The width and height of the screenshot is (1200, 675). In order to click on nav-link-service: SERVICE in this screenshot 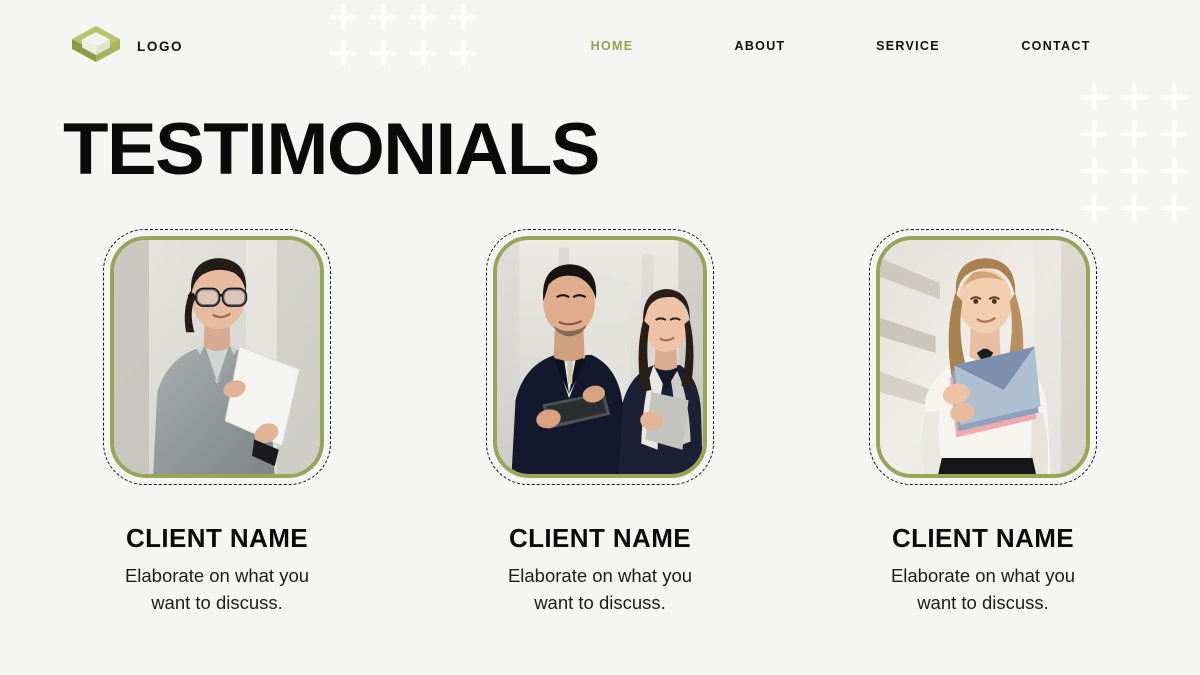, I will do `click(908, 46)`.